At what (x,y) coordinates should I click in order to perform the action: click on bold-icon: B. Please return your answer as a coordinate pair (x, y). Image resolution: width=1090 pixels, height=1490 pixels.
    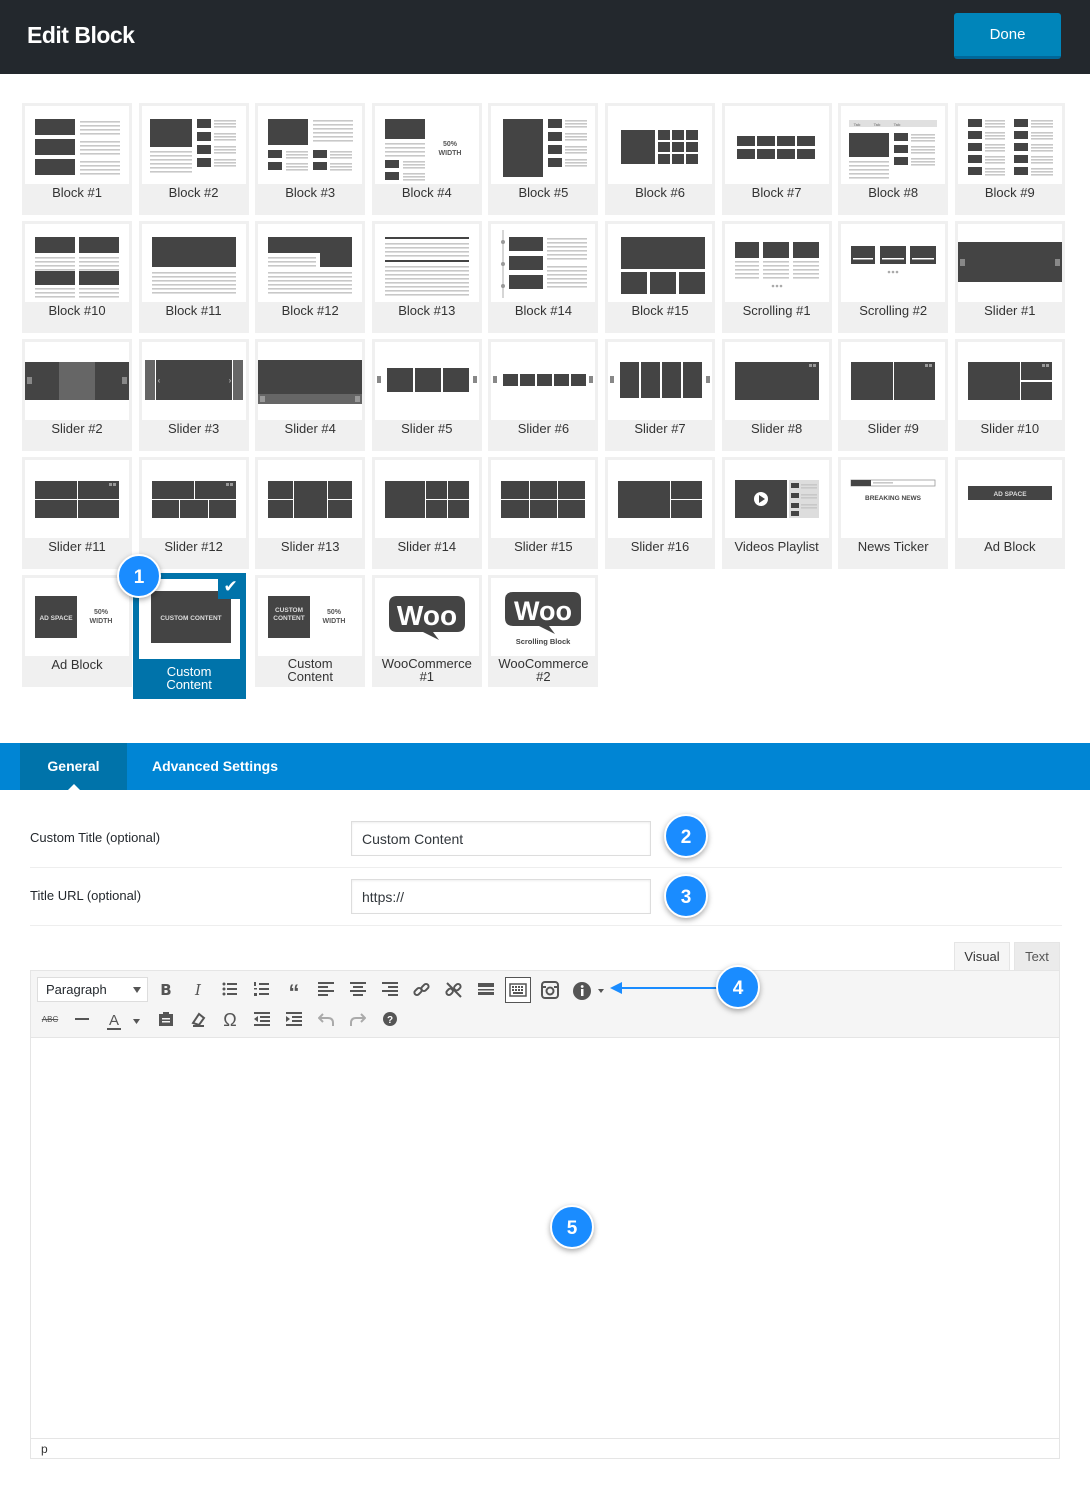
    Looking at the image, I should click on (166, 990).